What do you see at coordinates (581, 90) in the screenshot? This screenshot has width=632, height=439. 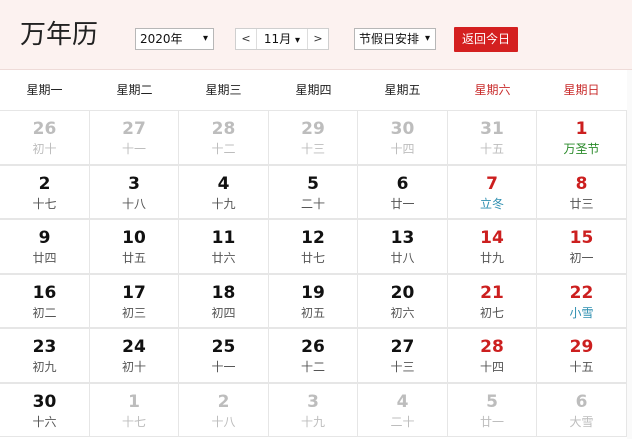 I see `weekday-label: 星期日` at bounding box center [581, 90].